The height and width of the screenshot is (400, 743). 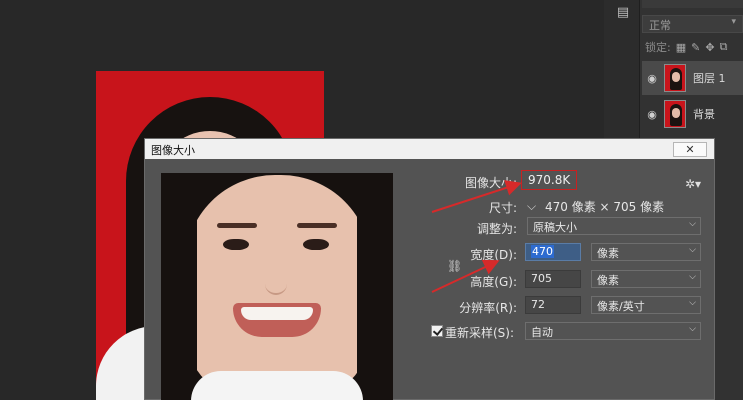 I want to click on preview-brow-right, so click(x=317, y=225).